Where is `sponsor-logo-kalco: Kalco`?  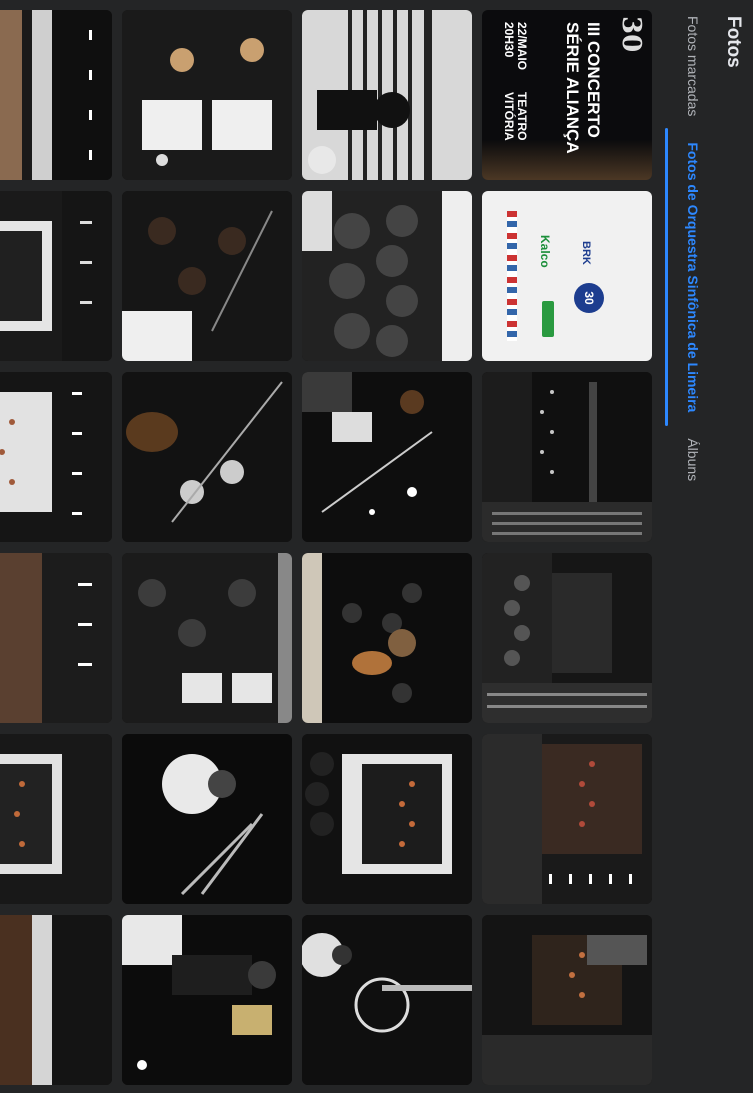 sponsor-logo-kalco: Kalco is located at coordinates (545, 251).